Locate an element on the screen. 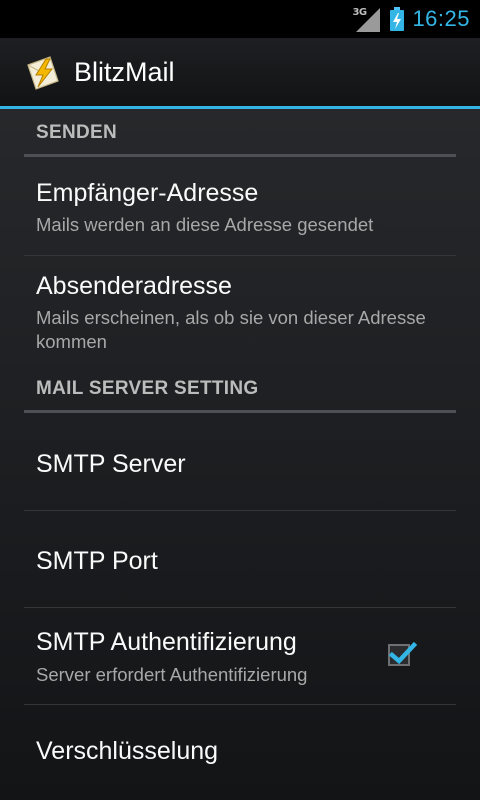  pref-title: Empfänger-Adresse is located at coordinates (147, 193).